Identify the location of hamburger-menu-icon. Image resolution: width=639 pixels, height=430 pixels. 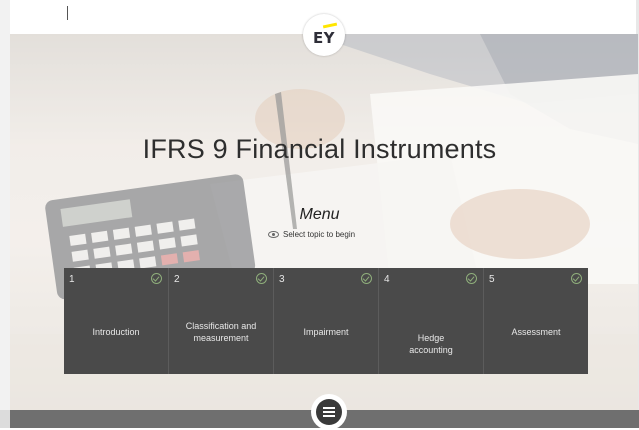
(329, 412).